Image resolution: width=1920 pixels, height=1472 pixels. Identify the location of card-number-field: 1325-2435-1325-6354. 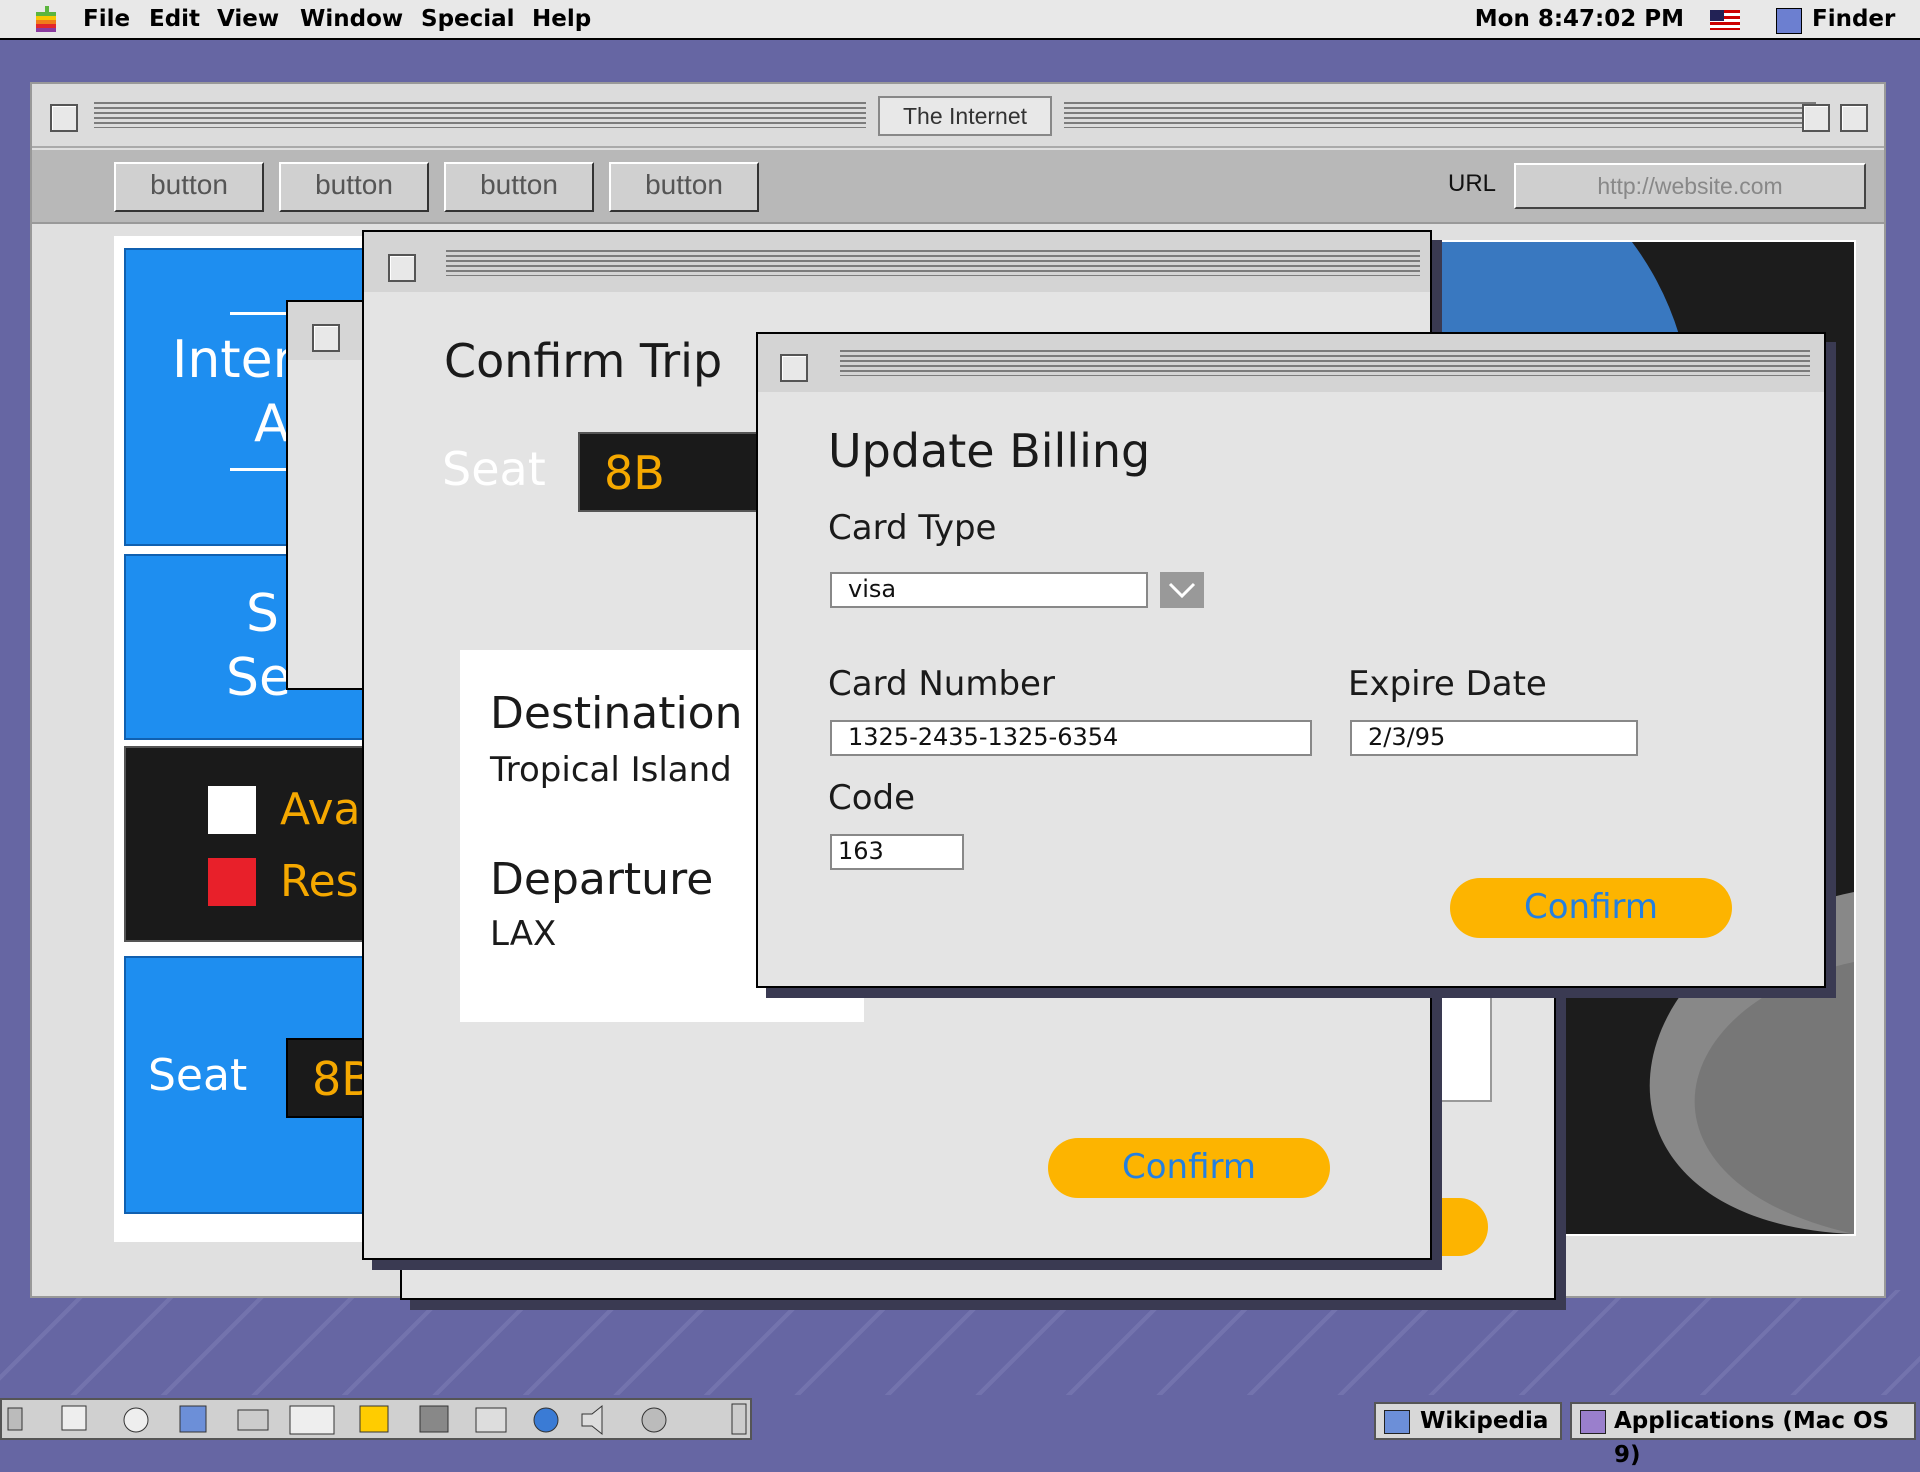
(1071, 738).